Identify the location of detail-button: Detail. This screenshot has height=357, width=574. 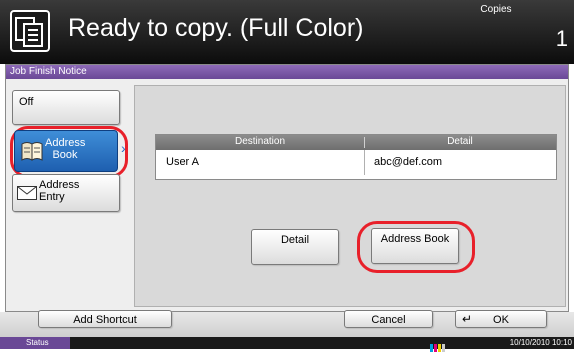
(295, 247).